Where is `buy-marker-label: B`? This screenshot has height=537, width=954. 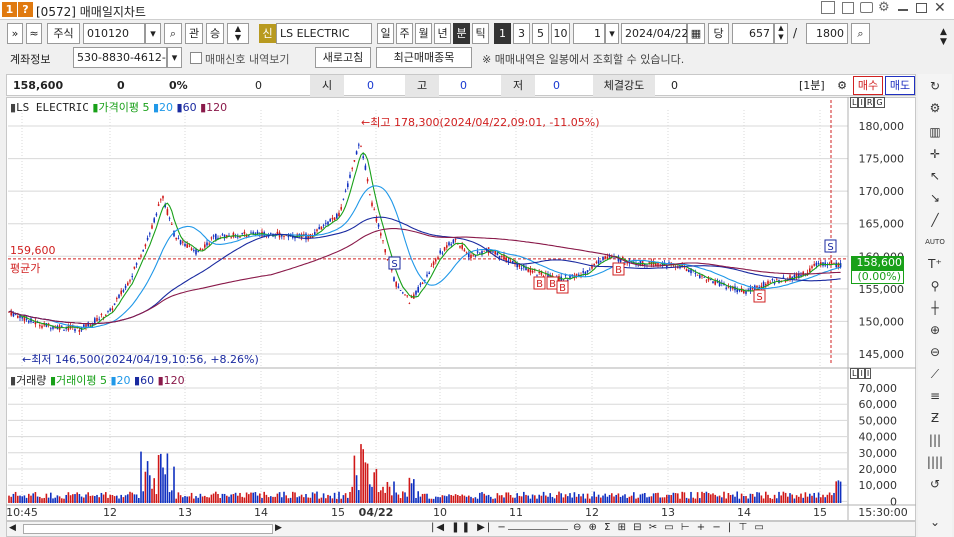 buy-marker-label: B is located at coordinates (552, 284).